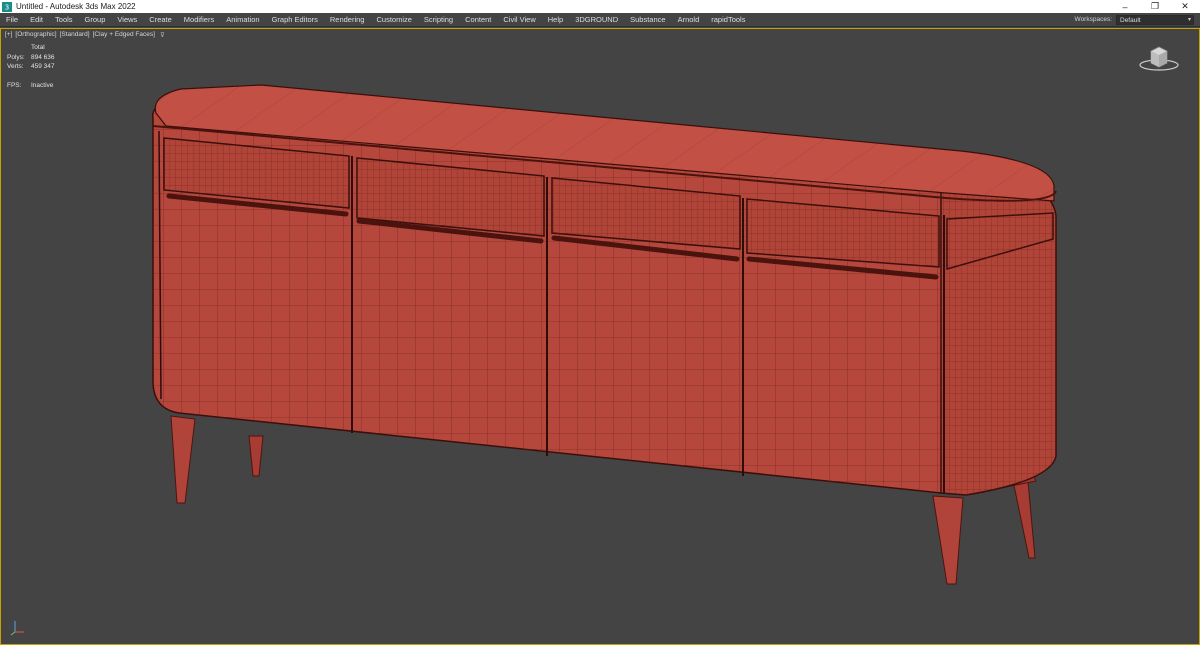 The image size is (1200, 645). What do you see at coordinates (64, 20) in the screenshot?
I see `menu-tools: Tools` at bounding box center [64, 20].